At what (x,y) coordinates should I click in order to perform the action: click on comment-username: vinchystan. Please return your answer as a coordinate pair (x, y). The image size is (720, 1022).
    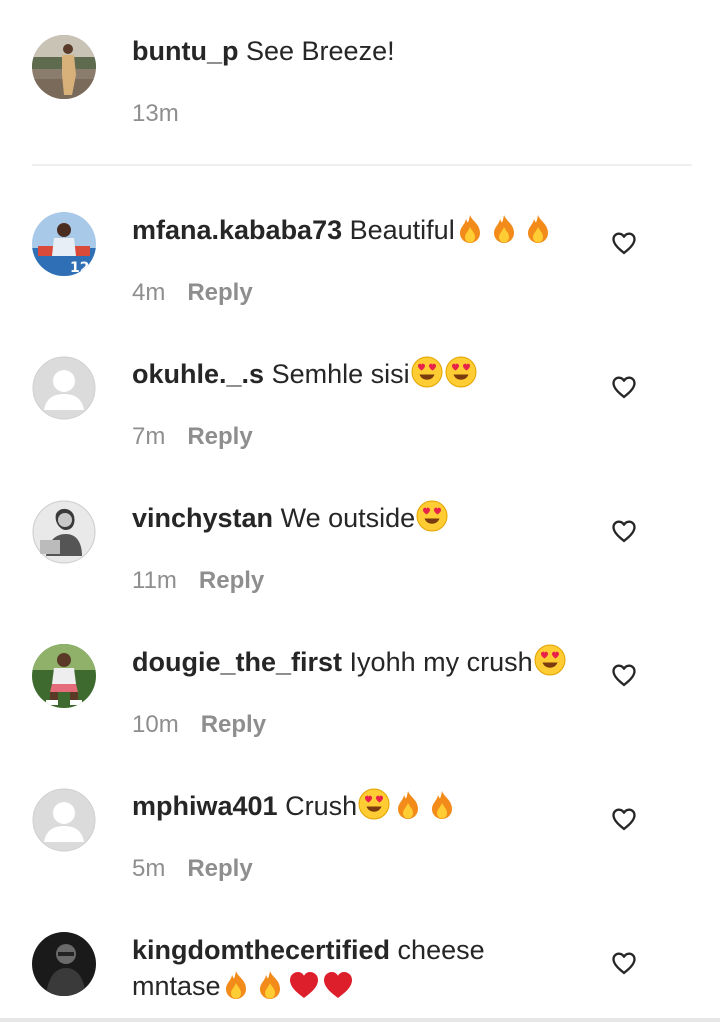
    Looking at the image, I should click on (202, 518).